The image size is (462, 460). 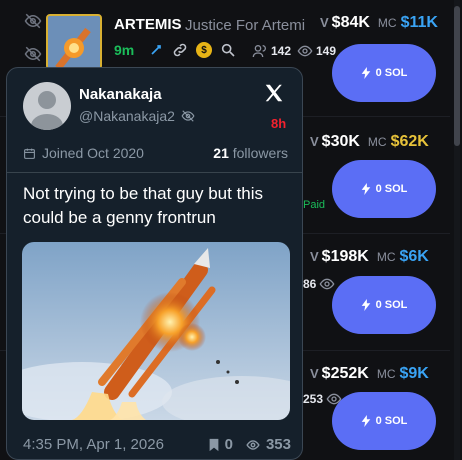 I want to click on token-age: 9m, so click(x=124, y=50).